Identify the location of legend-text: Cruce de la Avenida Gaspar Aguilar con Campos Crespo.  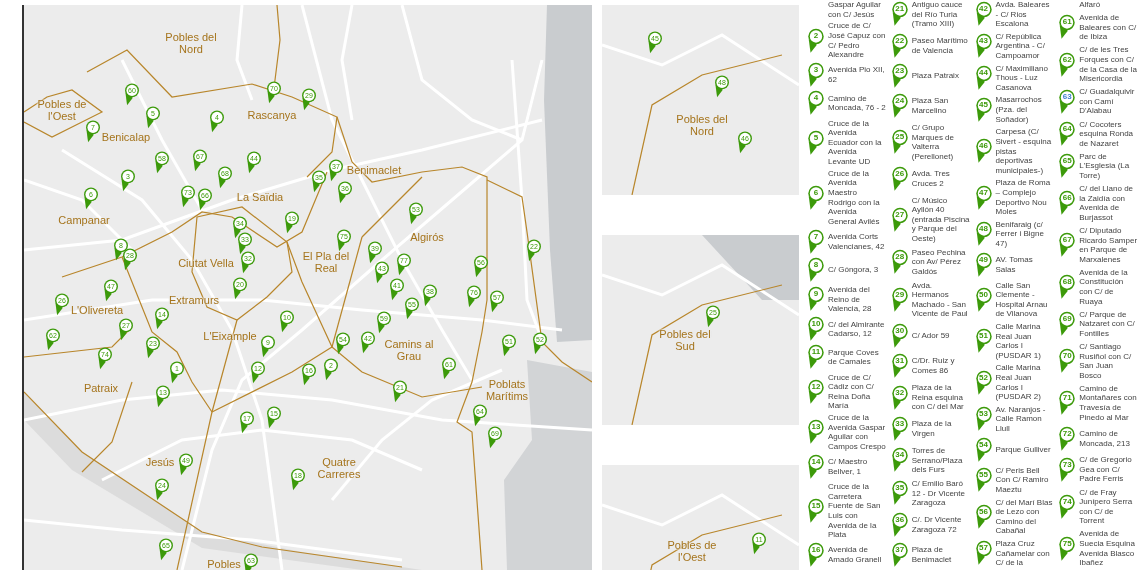
(857, 432).